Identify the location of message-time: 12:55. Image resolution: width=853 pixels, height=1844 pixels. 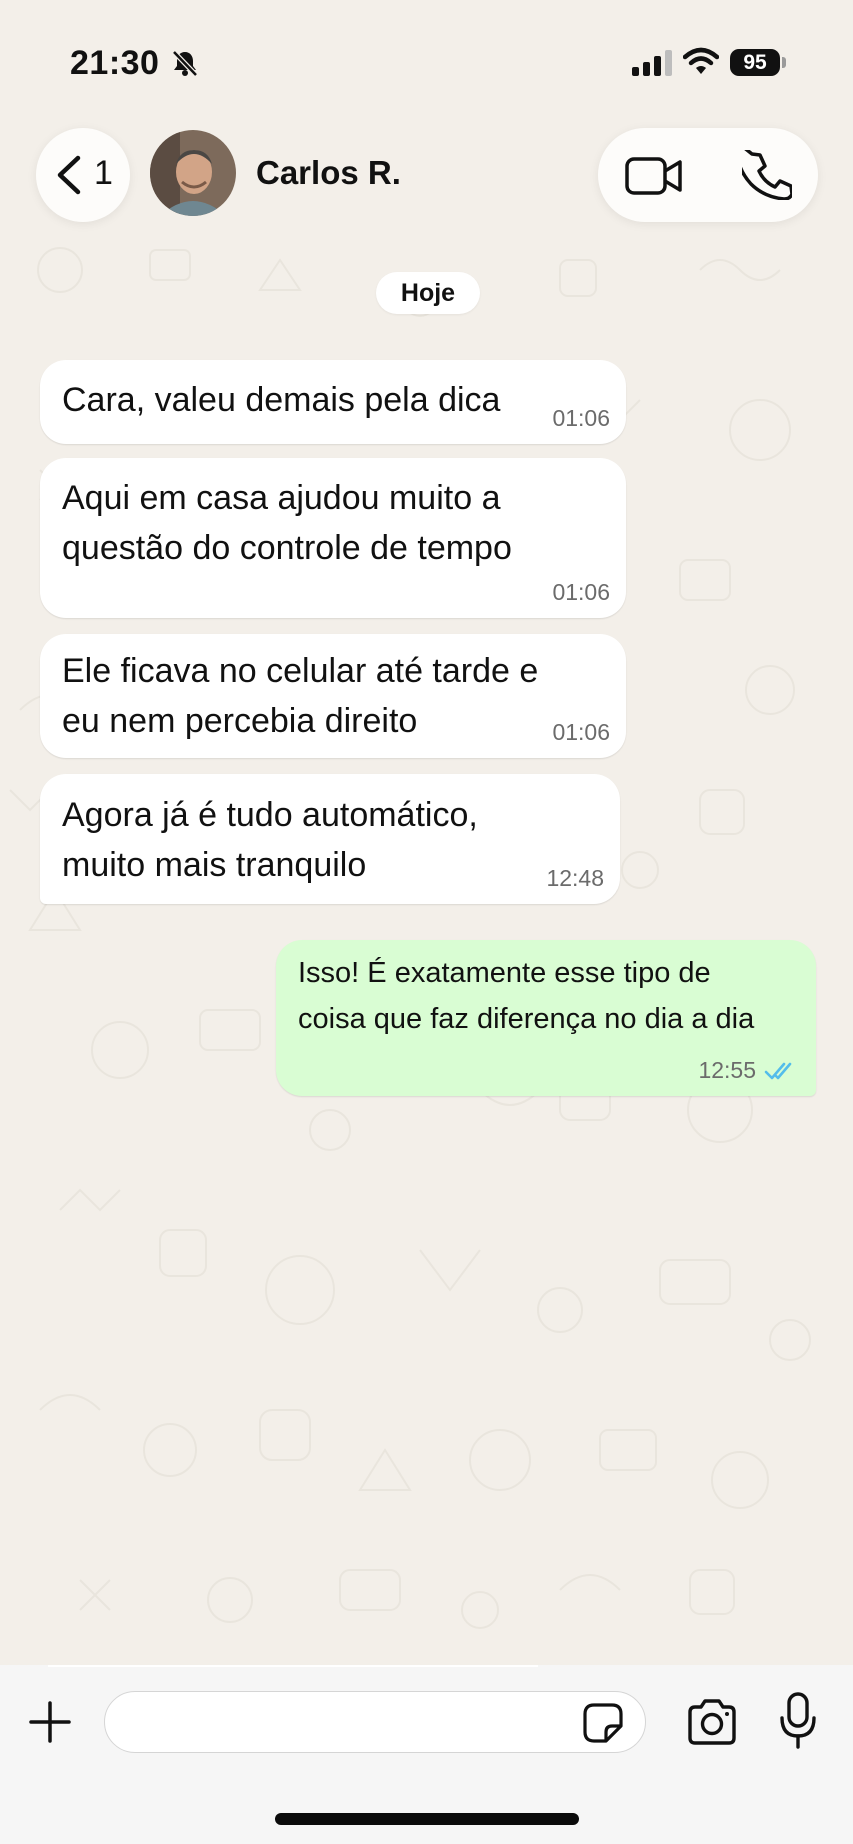
(727, 1070).